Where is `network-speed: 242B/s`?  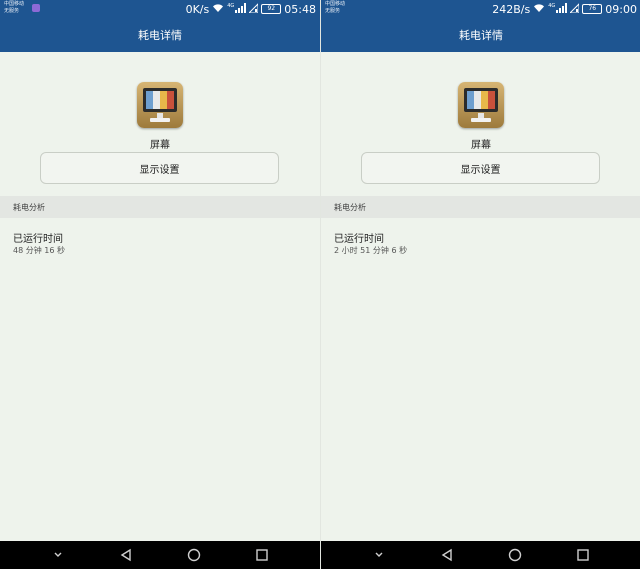 network-speed: 242B/s is located at coordinates (511, 9).